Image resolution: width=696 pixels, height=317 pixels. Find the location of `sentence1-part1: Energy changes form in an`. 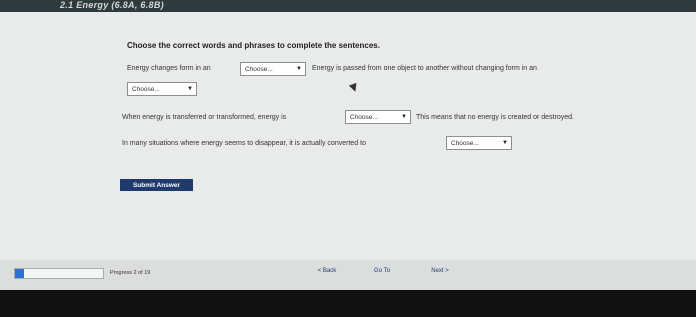

sentence1-part1: Energy changes form in an is located at coordinates (169, 68).